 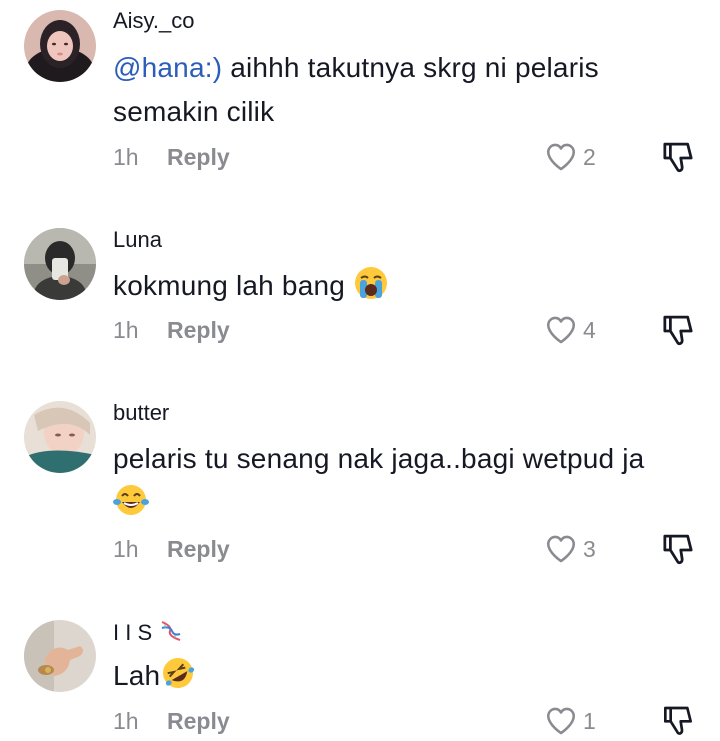 What do you see at coordinates (154, 21) in the screenshot?
I see `comment-username: Aisy._co` at bounding box center [154, 21].